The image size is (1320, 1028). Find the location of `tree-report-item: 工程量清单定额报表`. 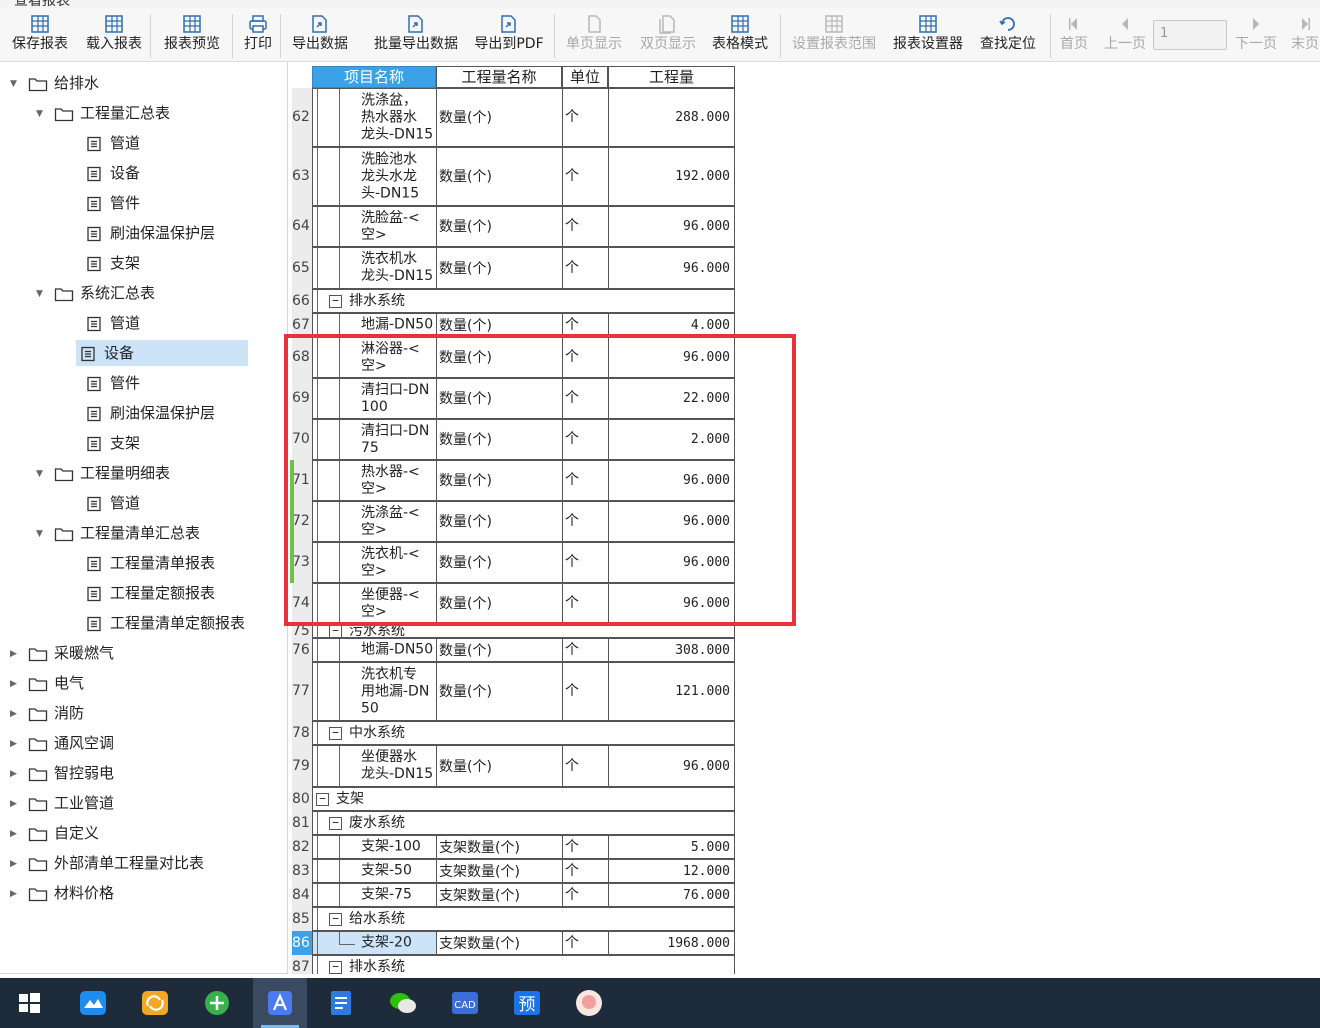

tree-report-item: 工程量清单定额报表 is located at coordinates (165, 623).